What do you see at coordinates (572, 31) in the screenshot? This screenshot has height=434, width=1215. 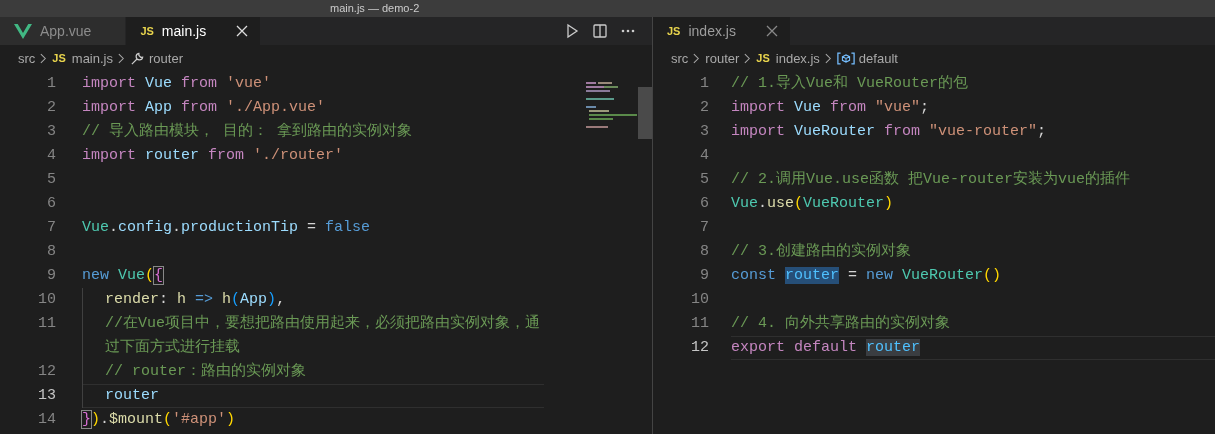 I see `run-icon` at bounding box center [572, 31].